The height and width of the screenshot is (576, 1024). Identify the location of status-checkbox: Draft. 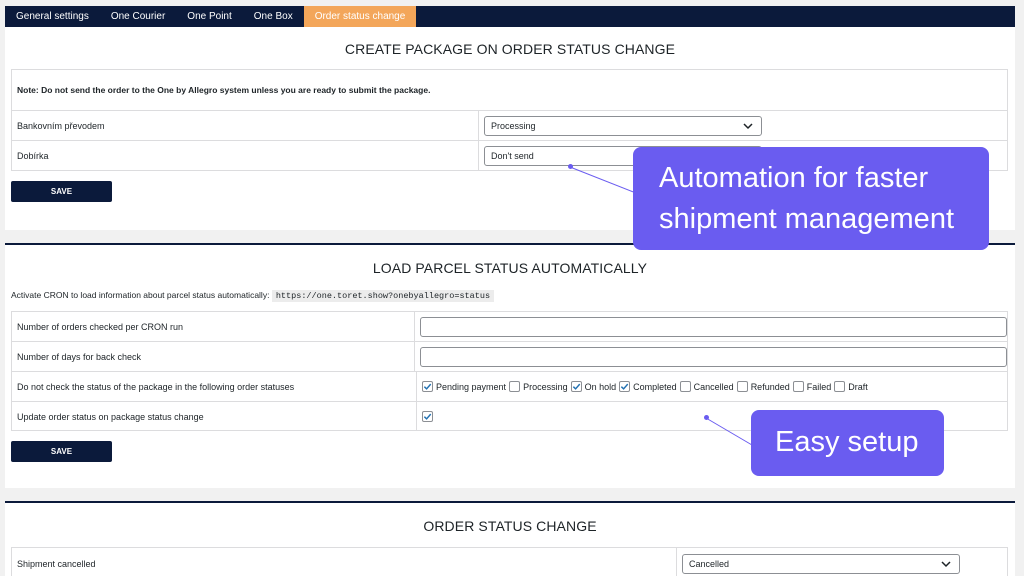
(851, 386).